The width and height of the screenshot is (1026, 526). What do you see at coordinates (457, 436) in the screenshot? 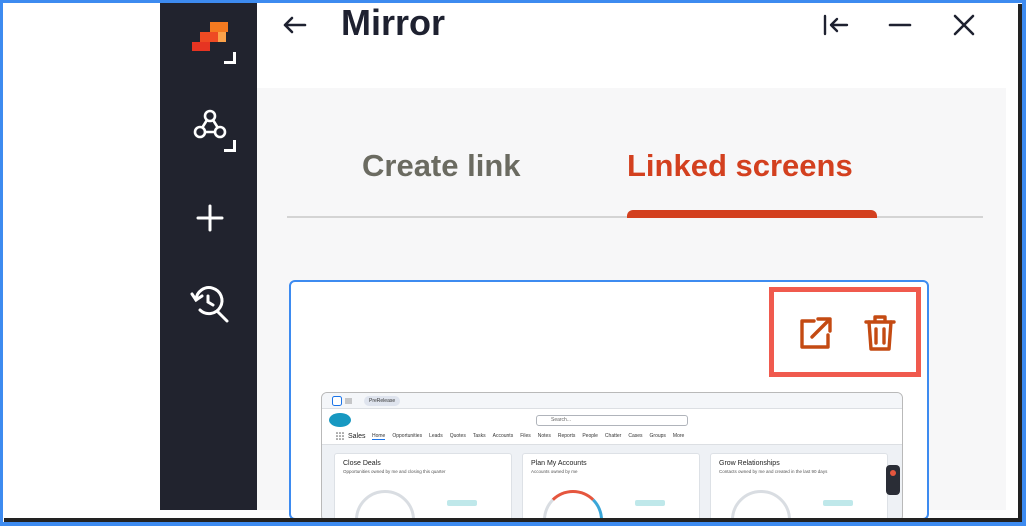
I see `thumbnail-nav-item: Quotes` at bounding box center [457, 436].